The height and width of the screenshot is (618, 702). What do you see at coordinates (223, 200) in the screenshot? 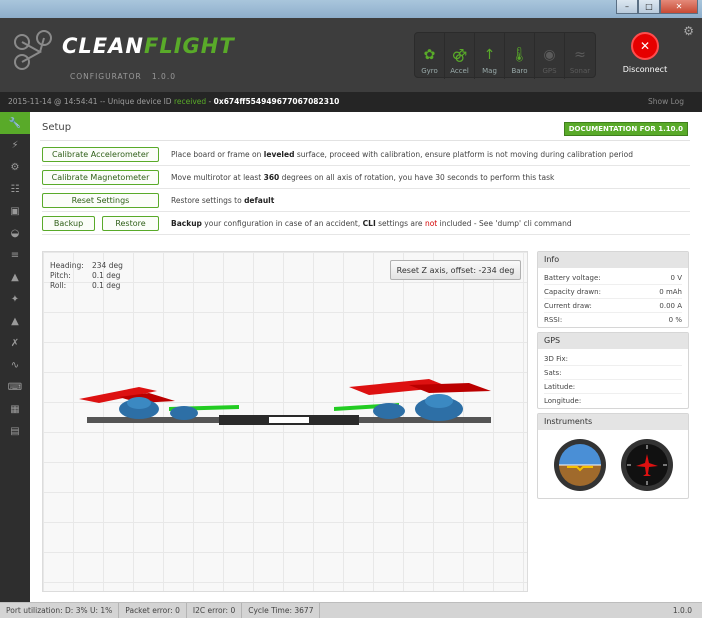
I see `reset-settings-description: Restore settings to default` at bounding box center [223, 200].